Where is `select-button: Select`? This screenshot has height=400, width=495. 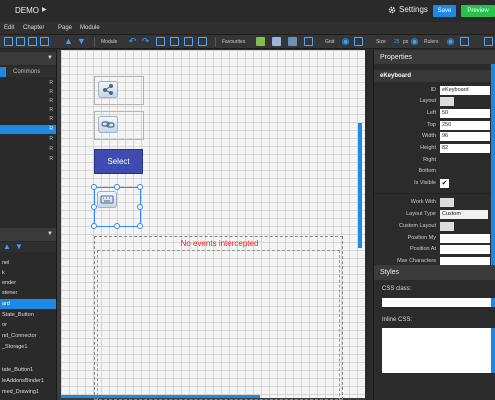
select-button: Select is located at coordinates (118, 161).